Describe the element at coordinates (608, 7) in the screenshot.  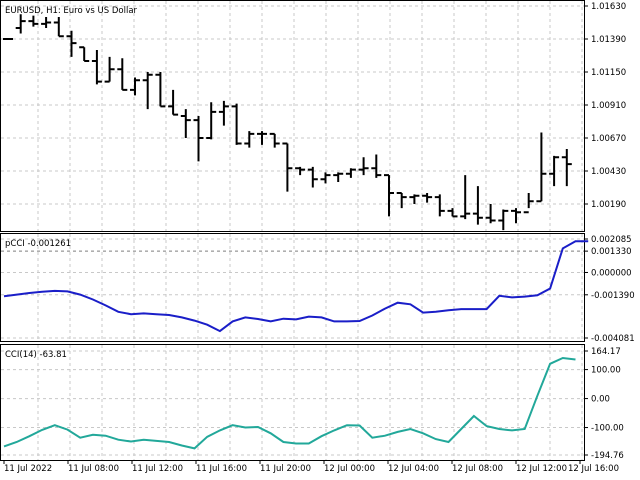
I see `price-tick-label: 1.01630` at that location.